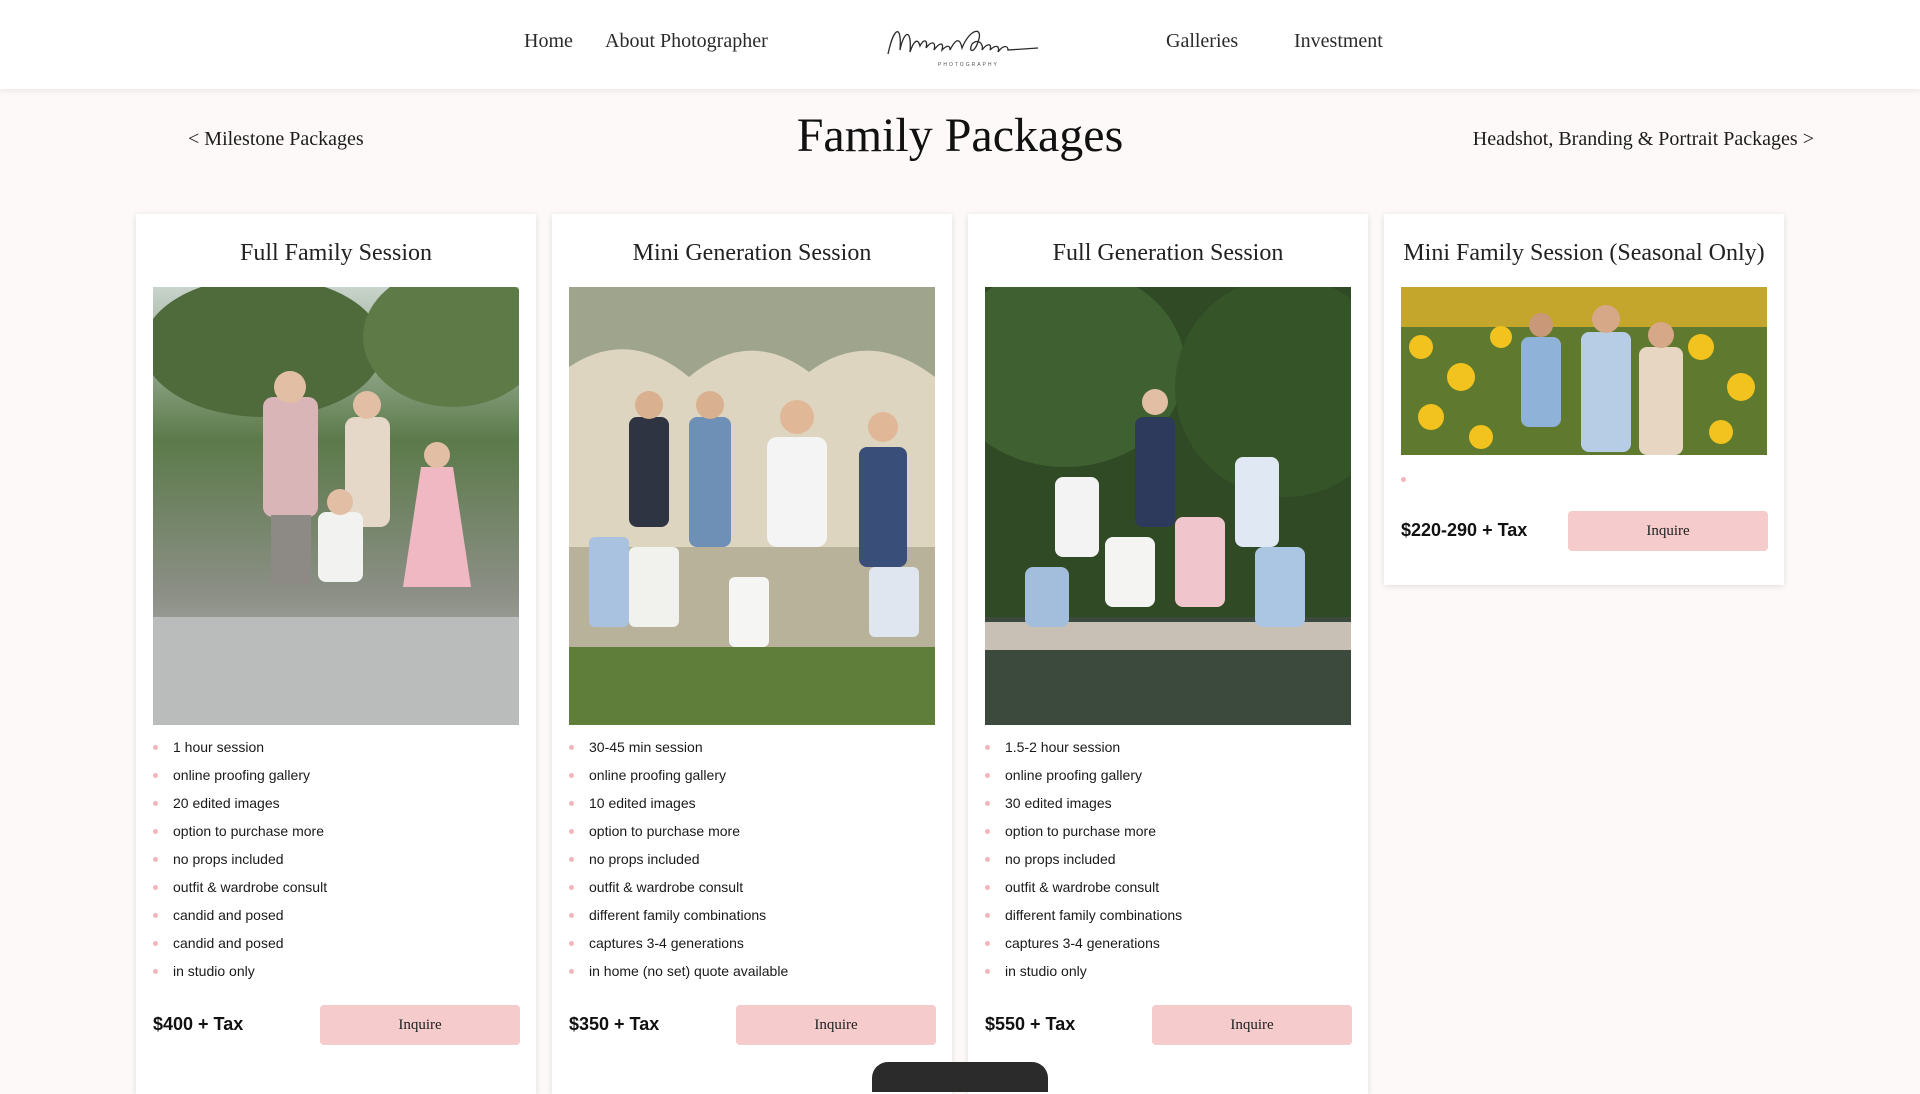  I want to click on feature-item, so click(1411, 484).